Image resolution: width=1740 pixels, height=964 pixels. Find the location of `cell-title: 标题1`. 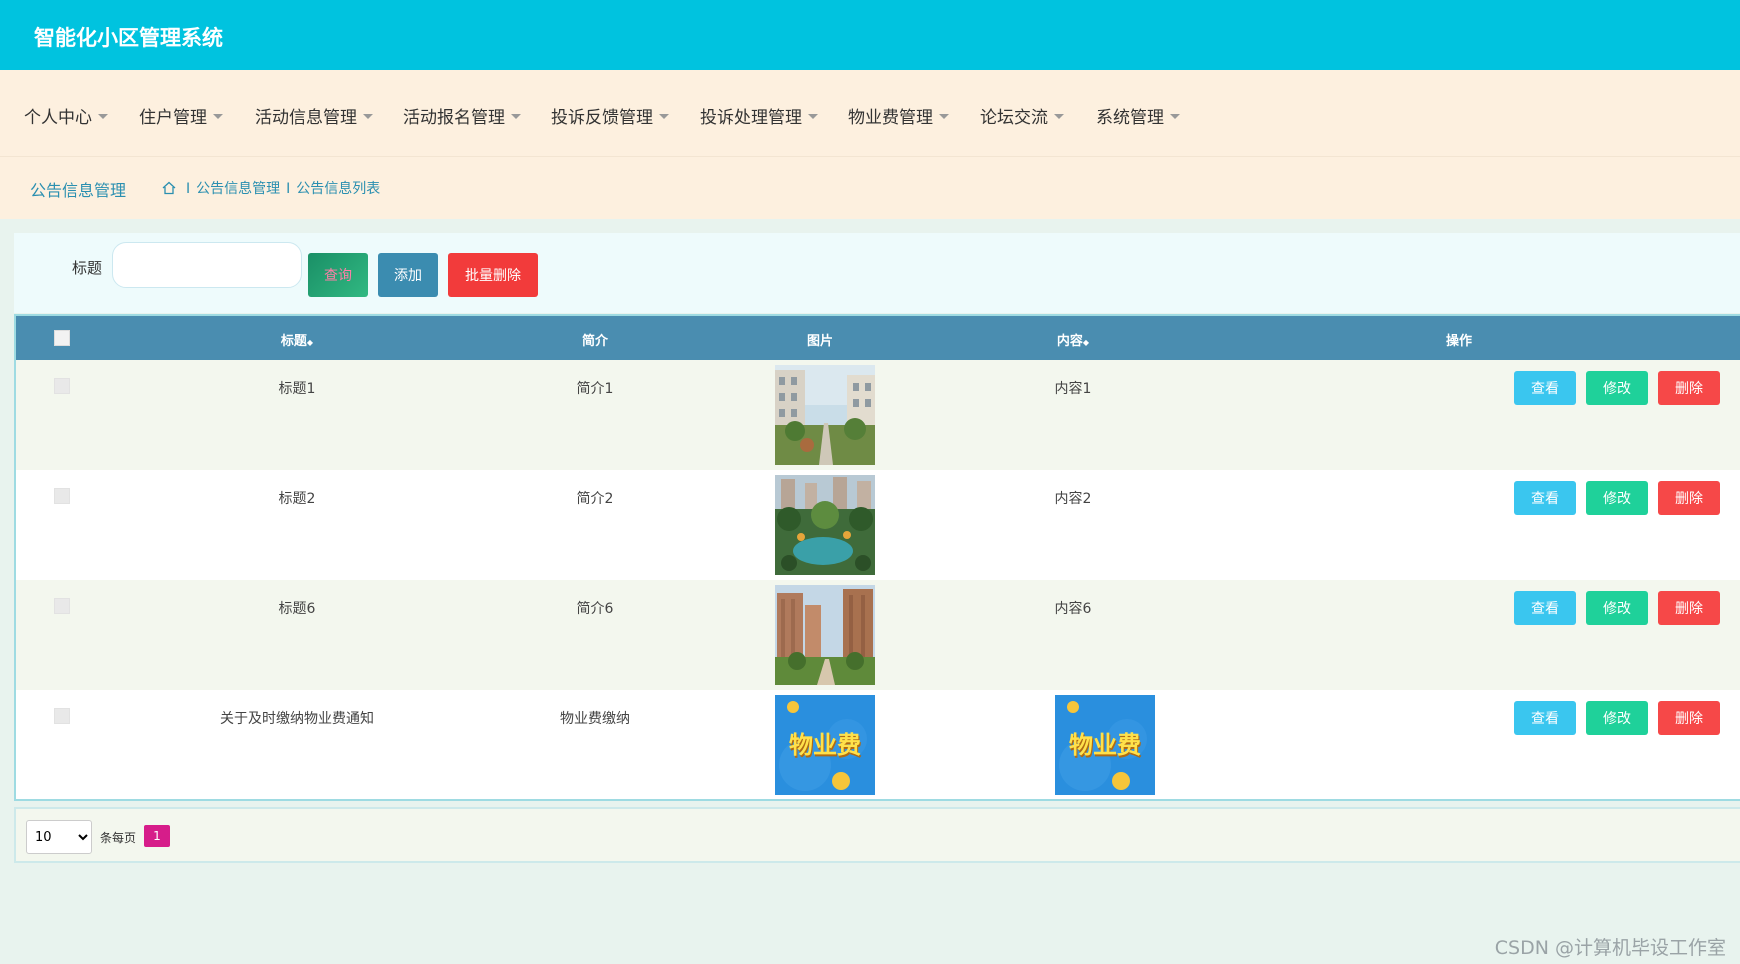

cell-title: 标题1 is located at coordinates (297, 389).